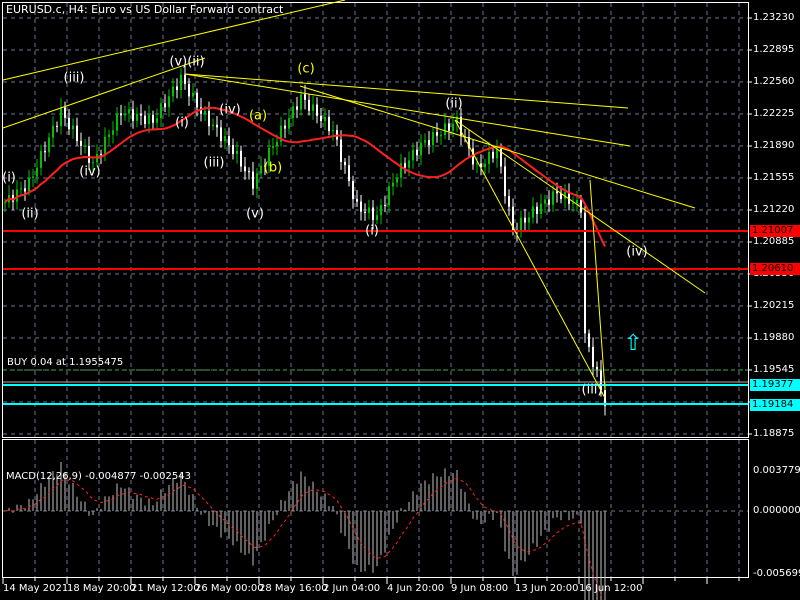  I want to click on wave-label: (a), so click(258, 116).